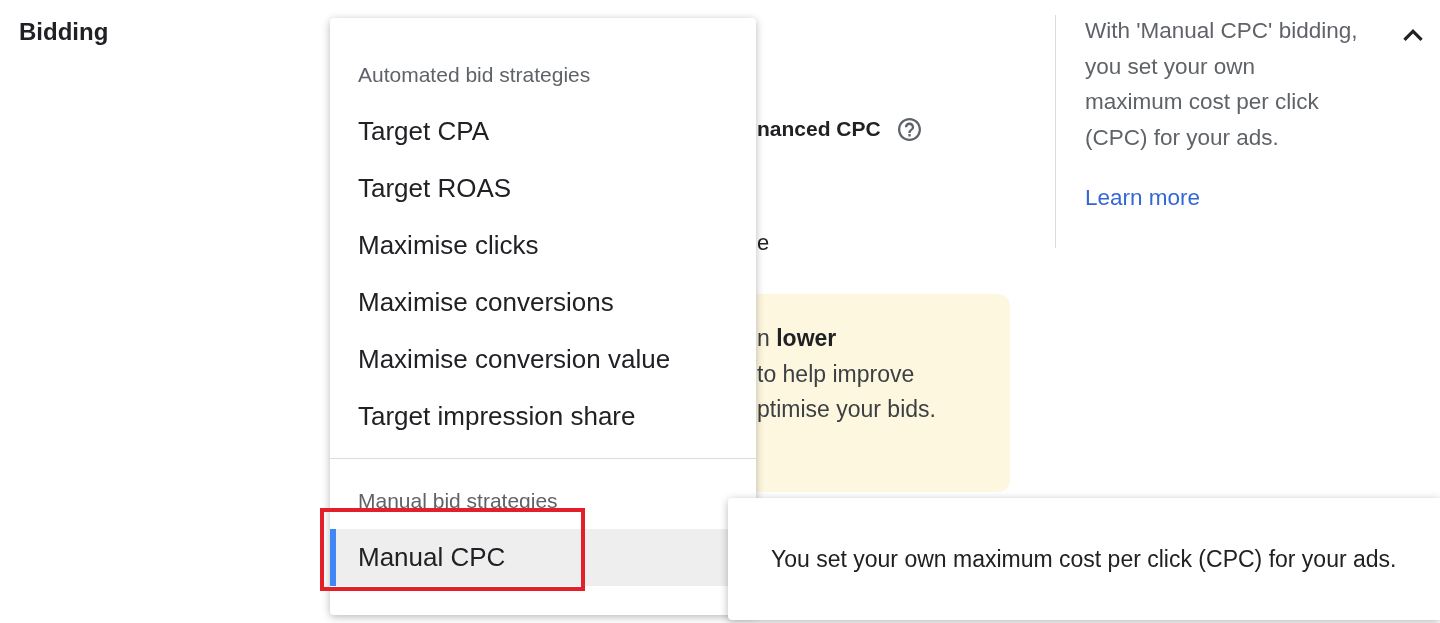 The height and width of the screenshot is (623, 1440). Describe the element at coordinates (543, 416) in the screenshot. I see `menu-item: Target impression share` at that location.